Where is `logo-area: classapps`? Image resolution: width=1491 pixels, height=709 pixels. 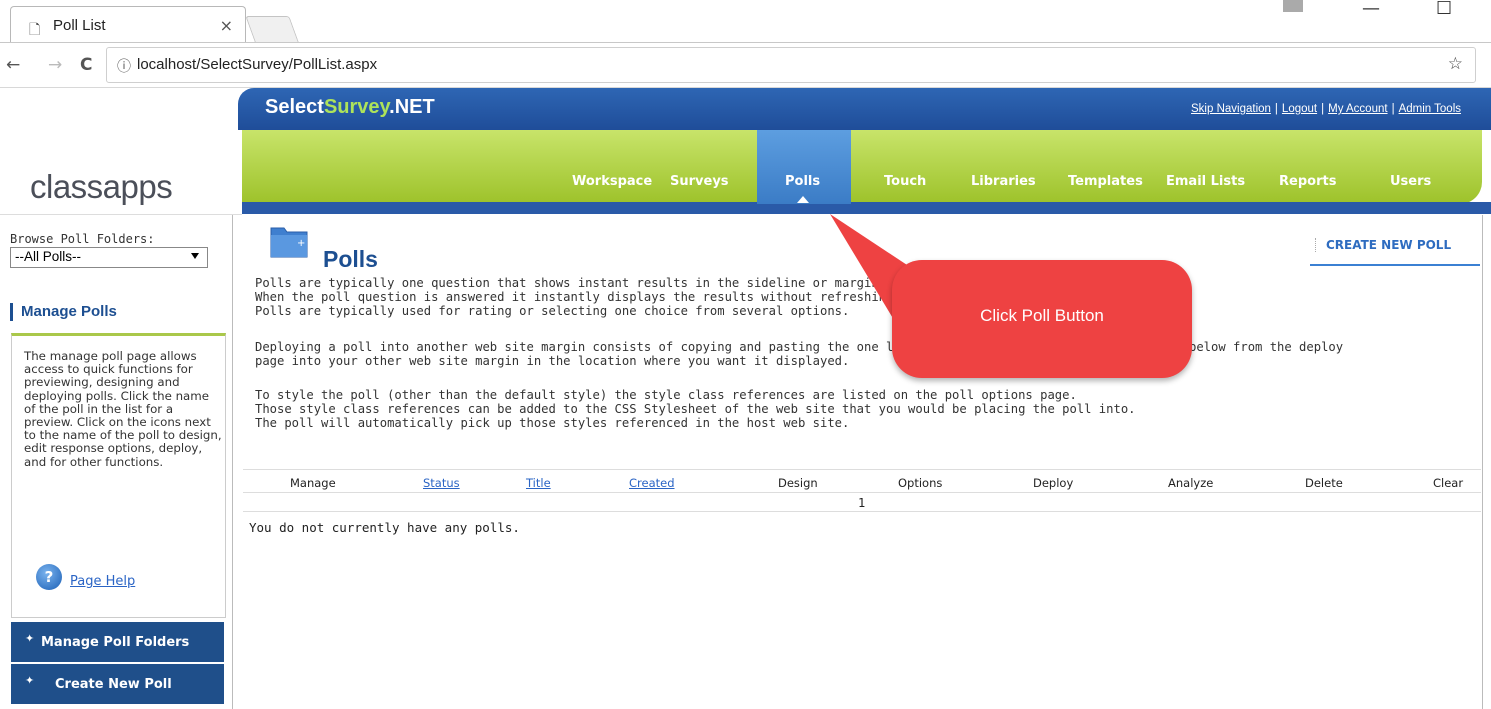 logo-area: classapps is located at coordinates (121, 173).